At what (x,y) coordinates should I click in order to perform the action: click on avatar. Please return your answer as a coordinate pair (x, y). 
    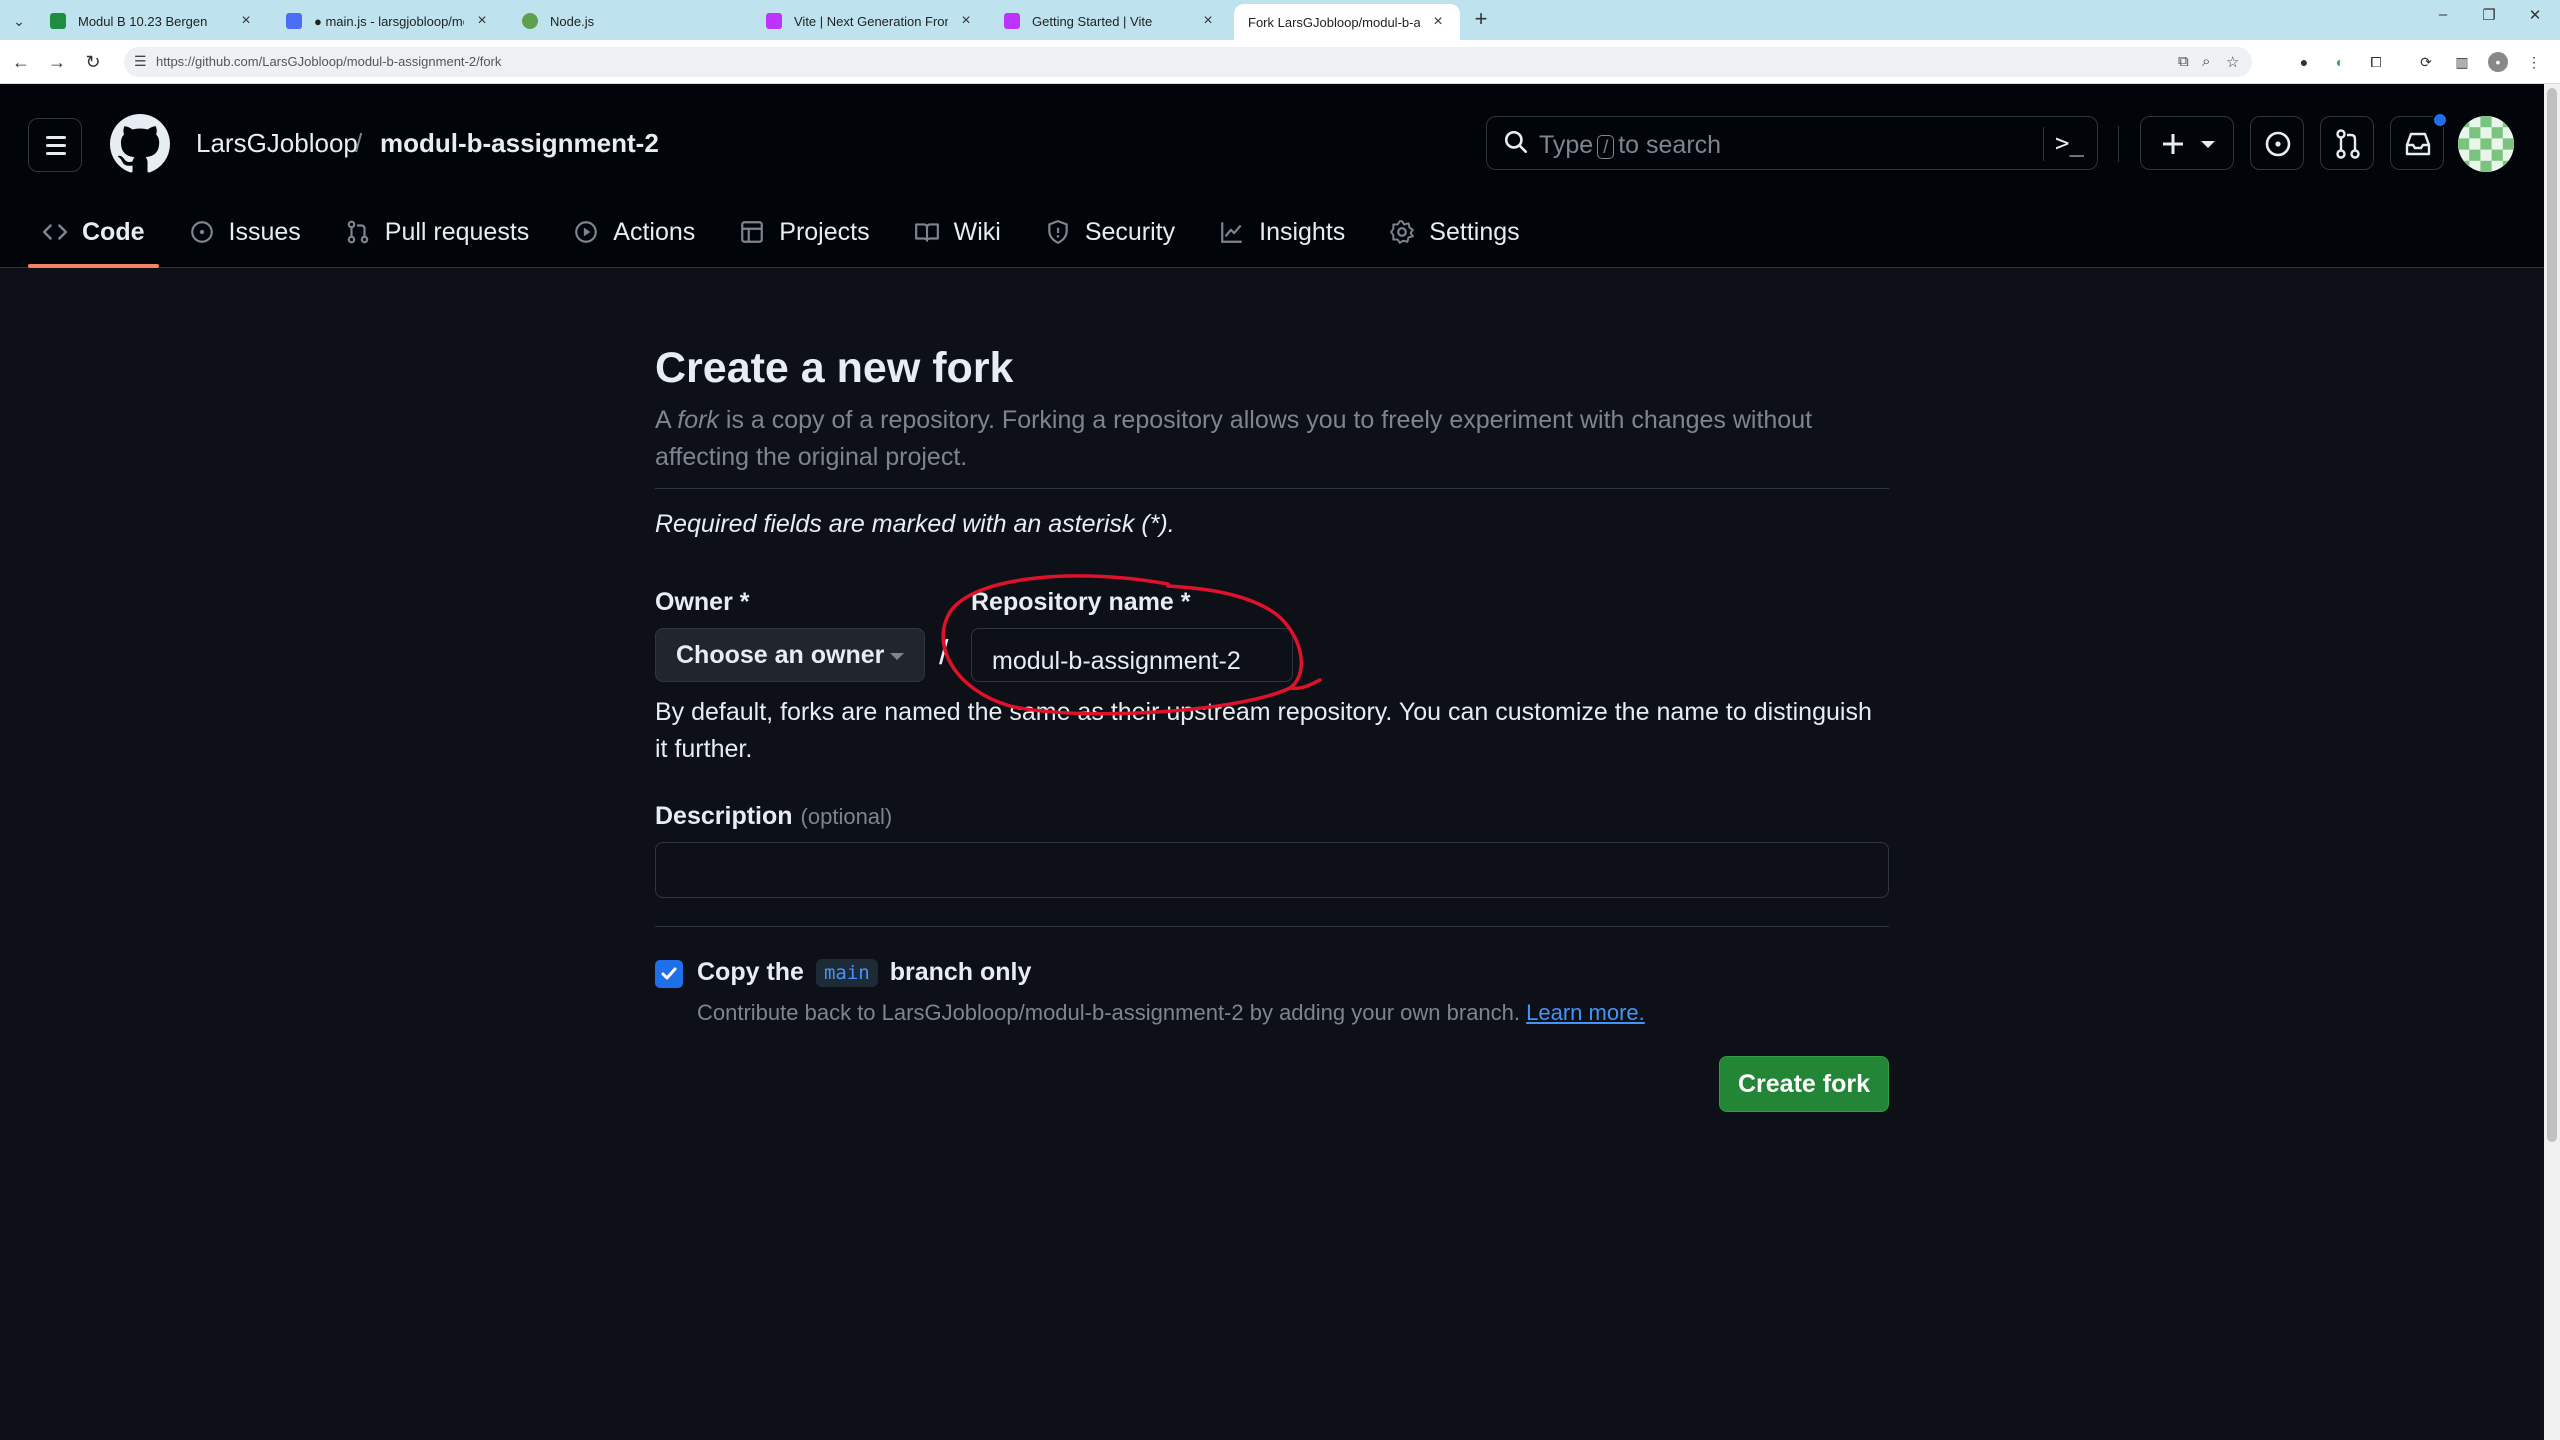
    Looking at the image, I should click on (2486, 144).